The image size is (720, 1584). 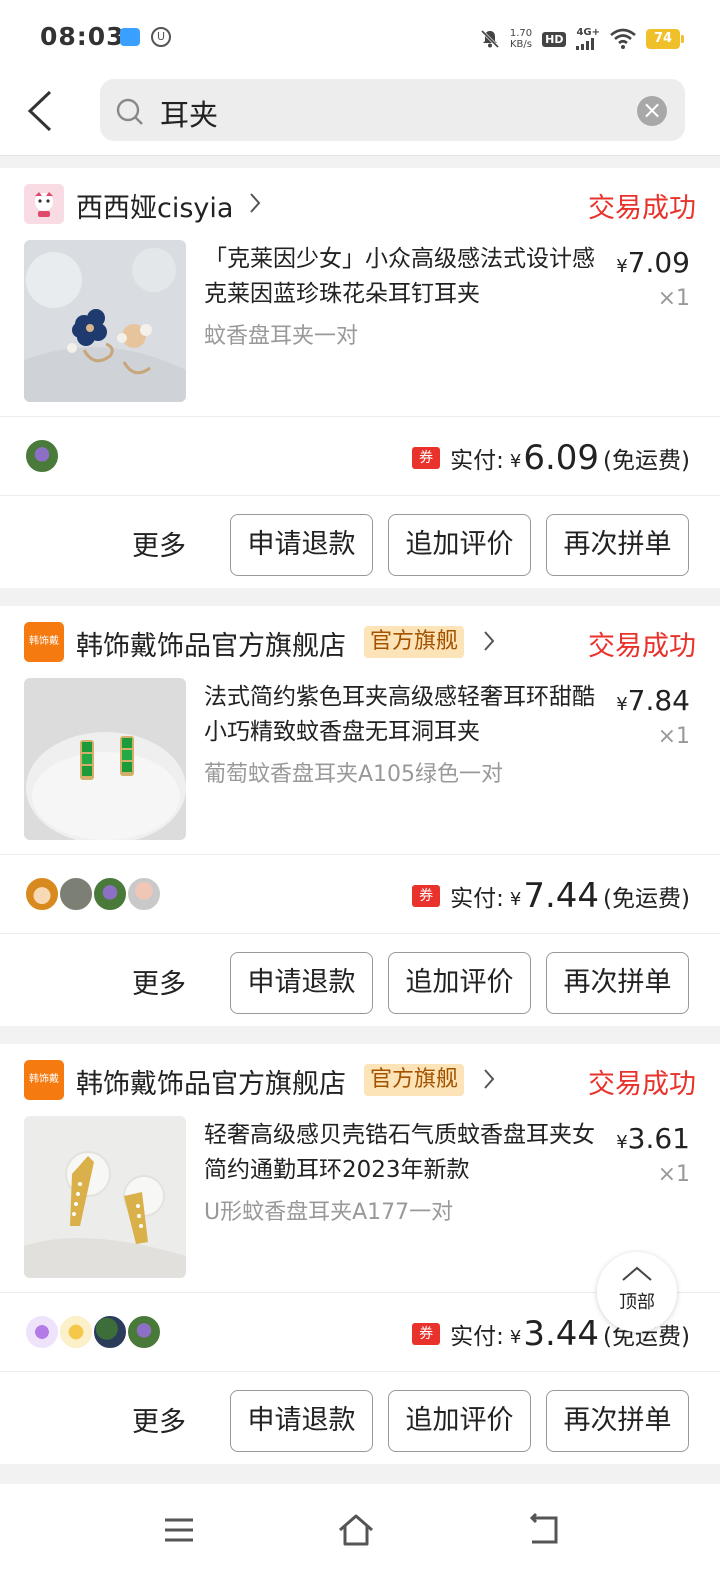 I want to click on product-spec: U形蚊香盘耳夹A177一对, so click(x=329, y=1212).